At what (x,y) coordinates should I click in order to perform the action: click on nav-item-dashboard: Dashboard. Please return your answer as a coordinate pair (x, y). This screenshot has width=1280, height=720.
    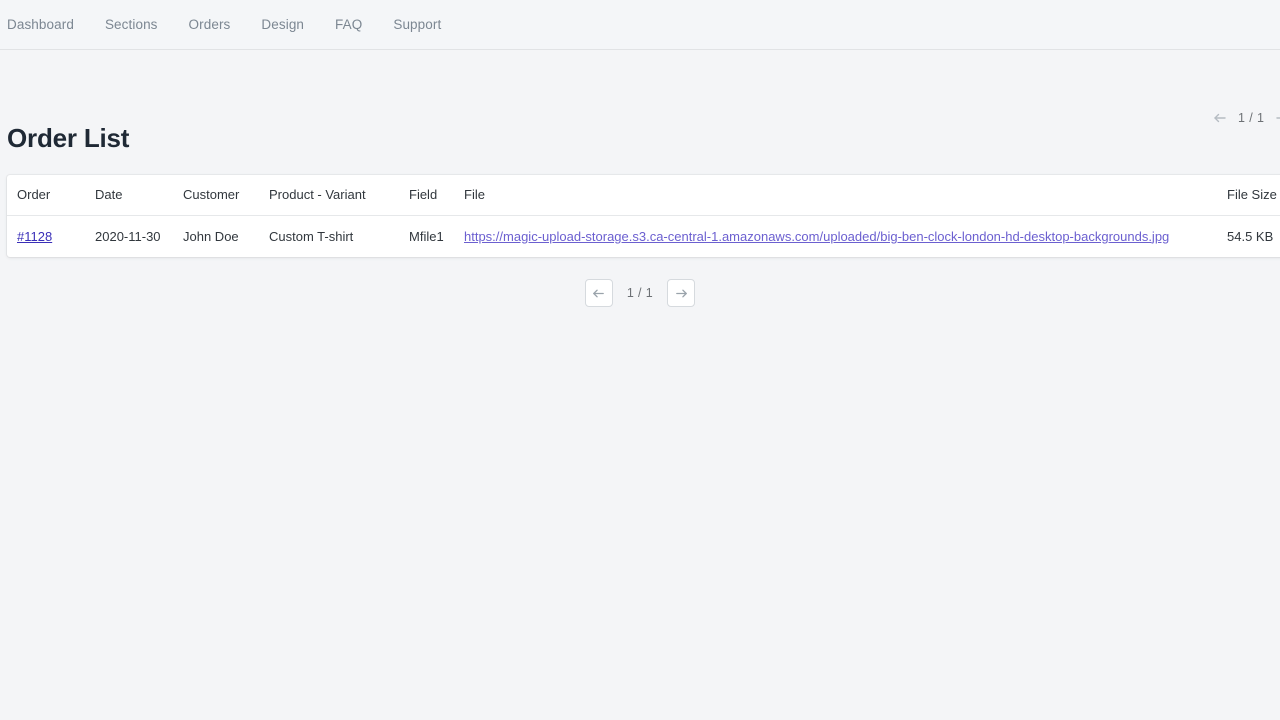
    Looking at the image, I should click on (48, 24).